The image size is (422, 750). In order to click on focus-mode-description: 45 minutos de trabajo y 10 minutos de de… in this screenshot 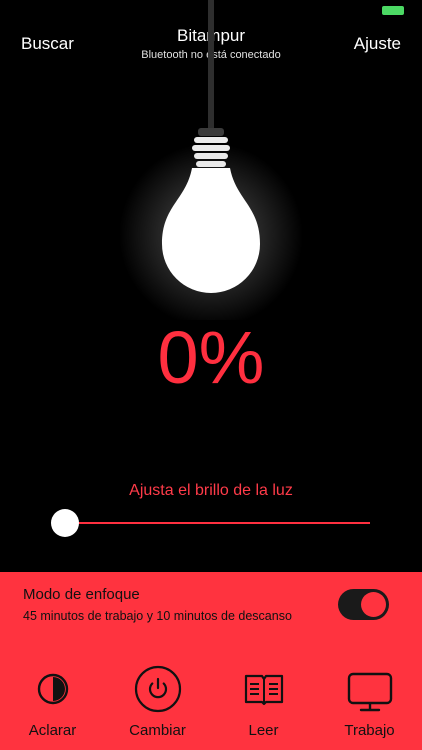, I will do `click(157, 616)`.